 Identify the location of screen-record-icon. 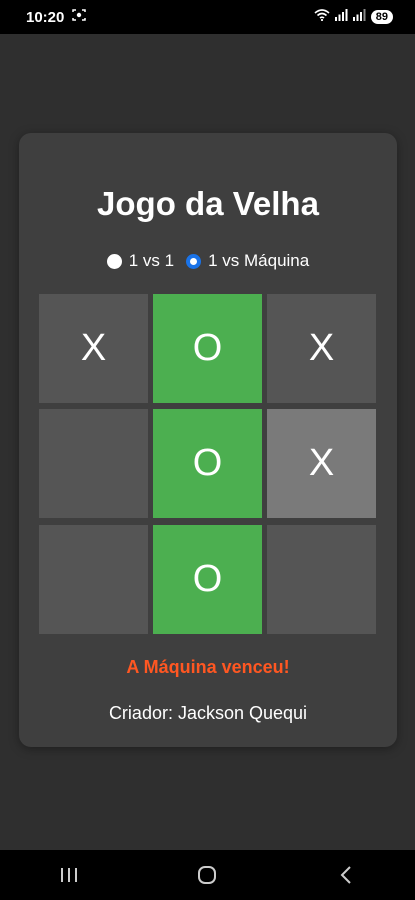
(79, 17).